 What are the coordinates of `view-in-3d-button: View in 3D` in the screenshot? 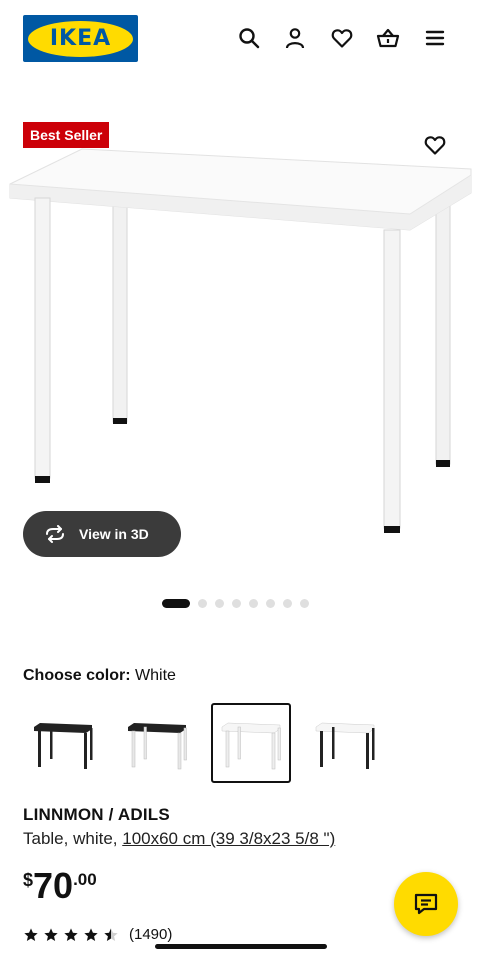 It's located at (102, 534).